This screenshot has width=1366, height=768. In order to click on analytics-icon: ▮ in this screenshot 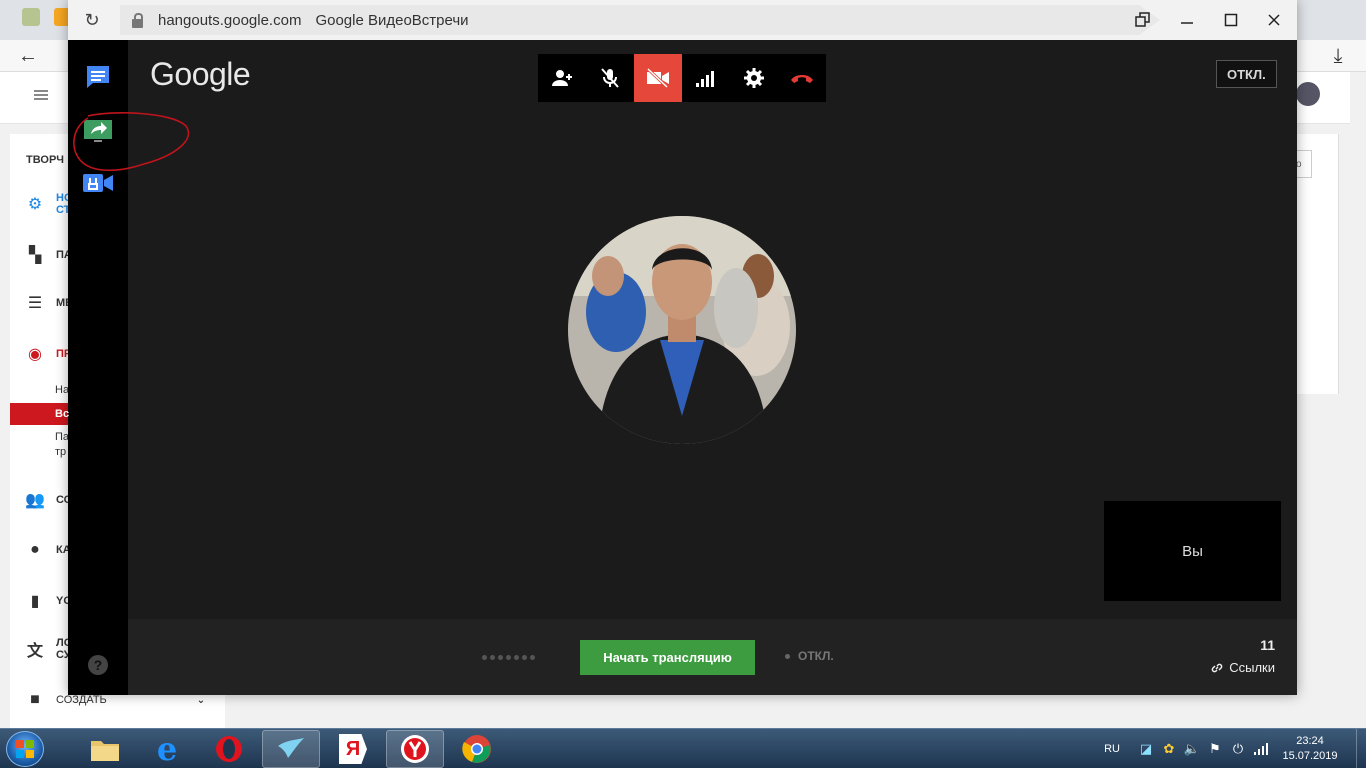, I will do `click(35, 601)`.